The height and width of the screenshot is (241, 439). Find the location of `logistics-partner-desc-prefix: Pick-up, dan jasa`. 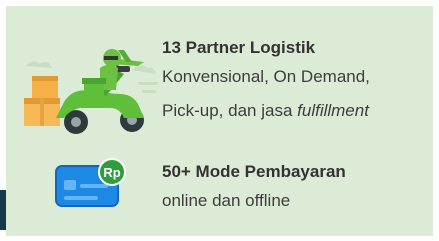

logistics-partner-desc-prefix: Pick-up, dan jasa is located at coordinates (230, 110).